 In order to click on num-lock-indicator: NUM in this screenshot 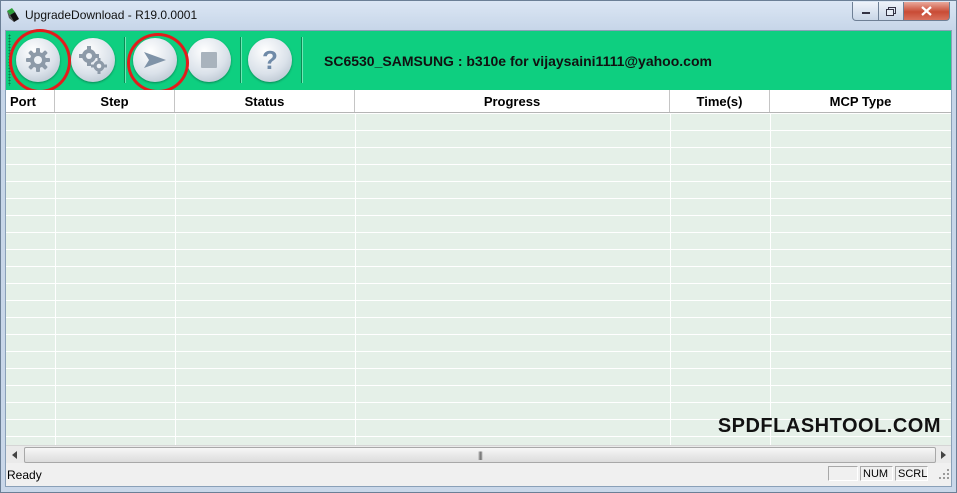, I will do `click(876, 473)`.